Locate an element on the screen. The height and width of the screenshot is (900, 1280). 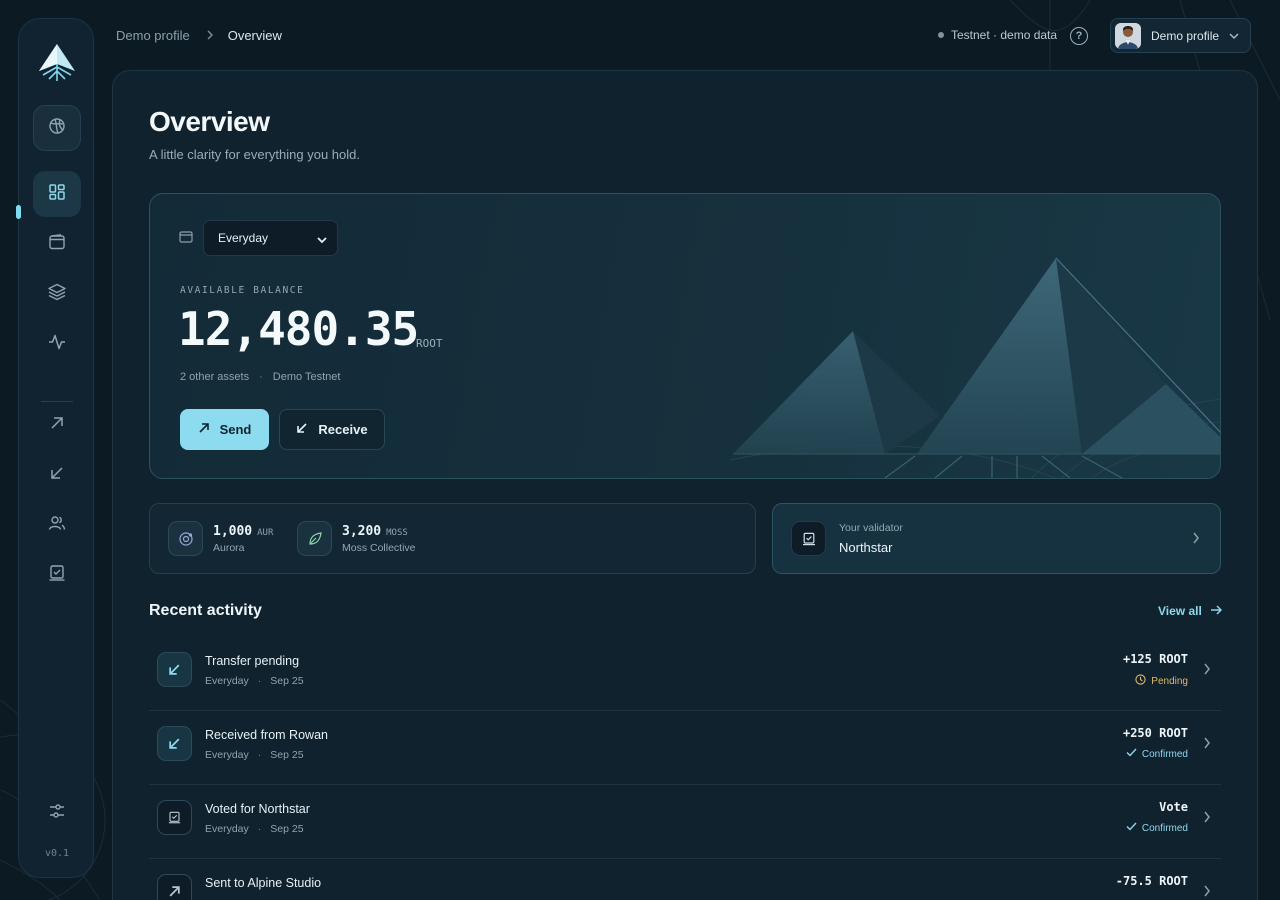
balance-value: 12,480.35 is located at coordinates (298, 329).